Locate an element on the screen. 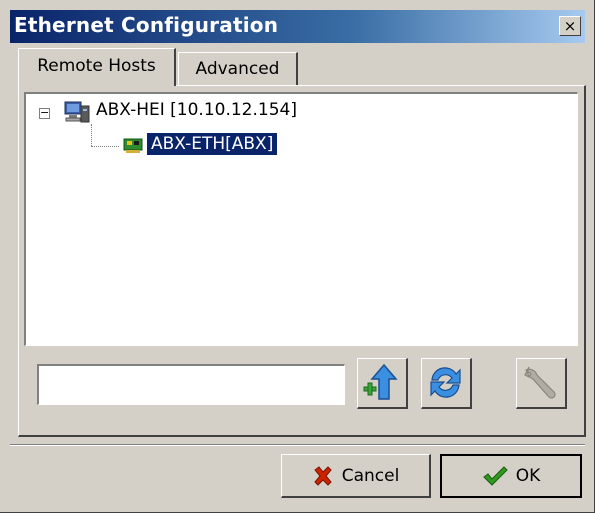 The image size is (595, 513). ok-button-label: OK is located at coordinates (528, 476).